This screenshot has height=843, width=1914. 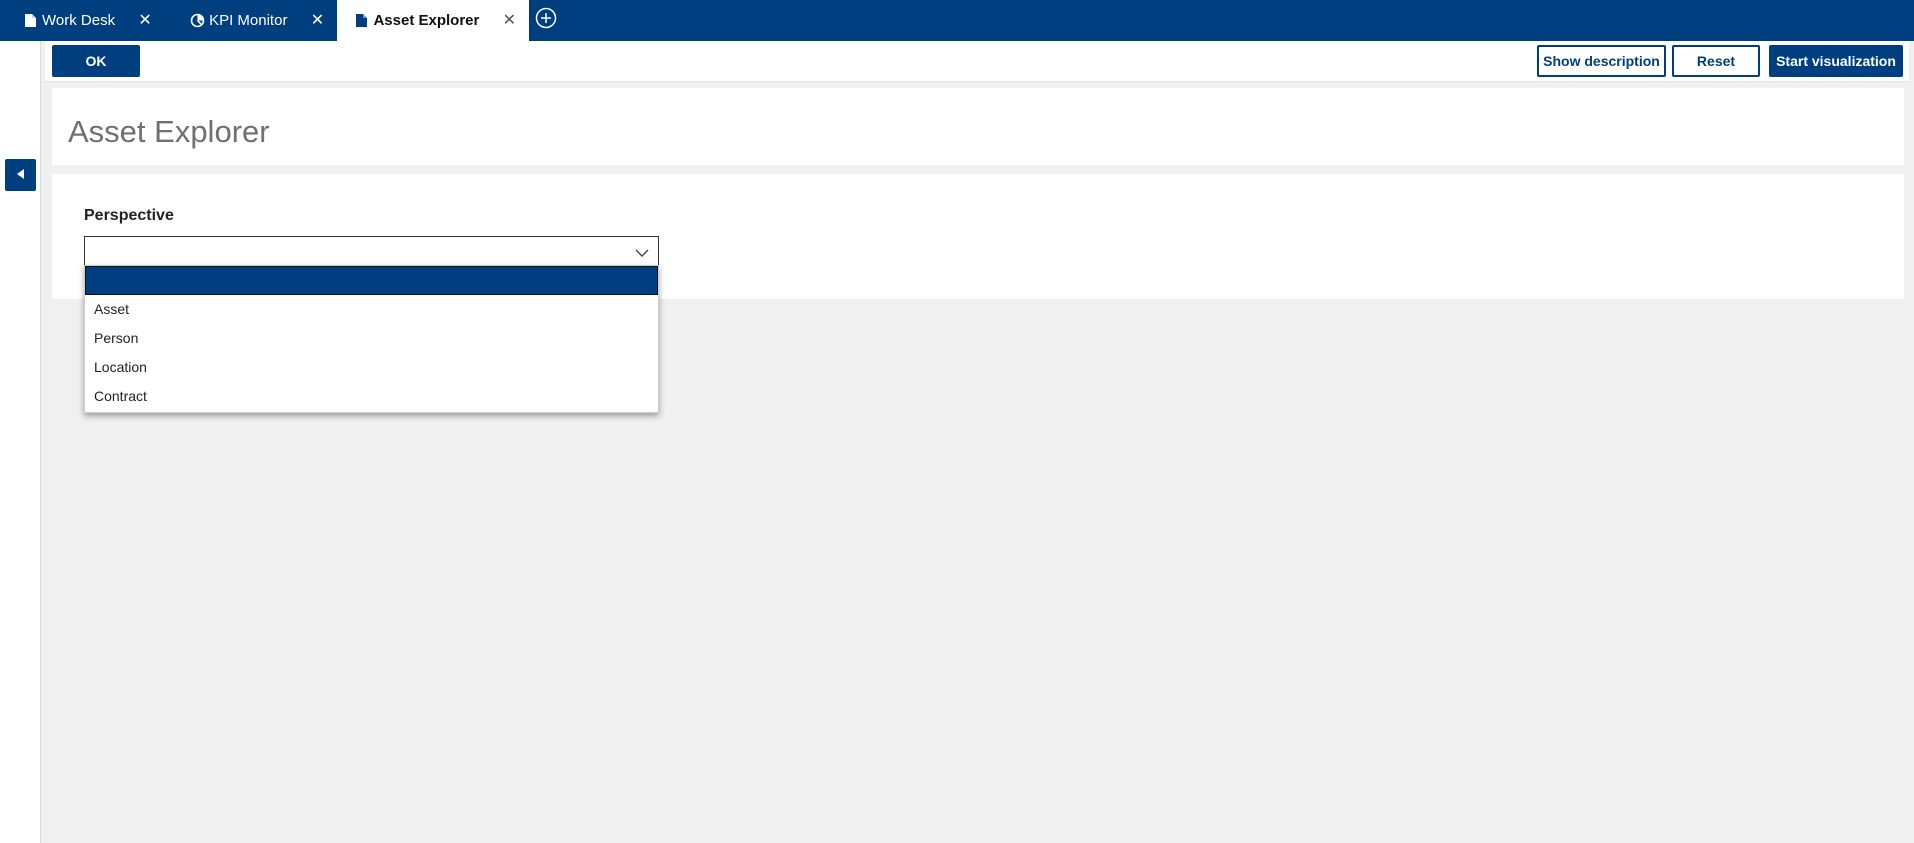 What do you see at coordinates (371, 396) in the screenshot?
I see `dropdown-option-contract: Contract` at bounding box center [371, 396].